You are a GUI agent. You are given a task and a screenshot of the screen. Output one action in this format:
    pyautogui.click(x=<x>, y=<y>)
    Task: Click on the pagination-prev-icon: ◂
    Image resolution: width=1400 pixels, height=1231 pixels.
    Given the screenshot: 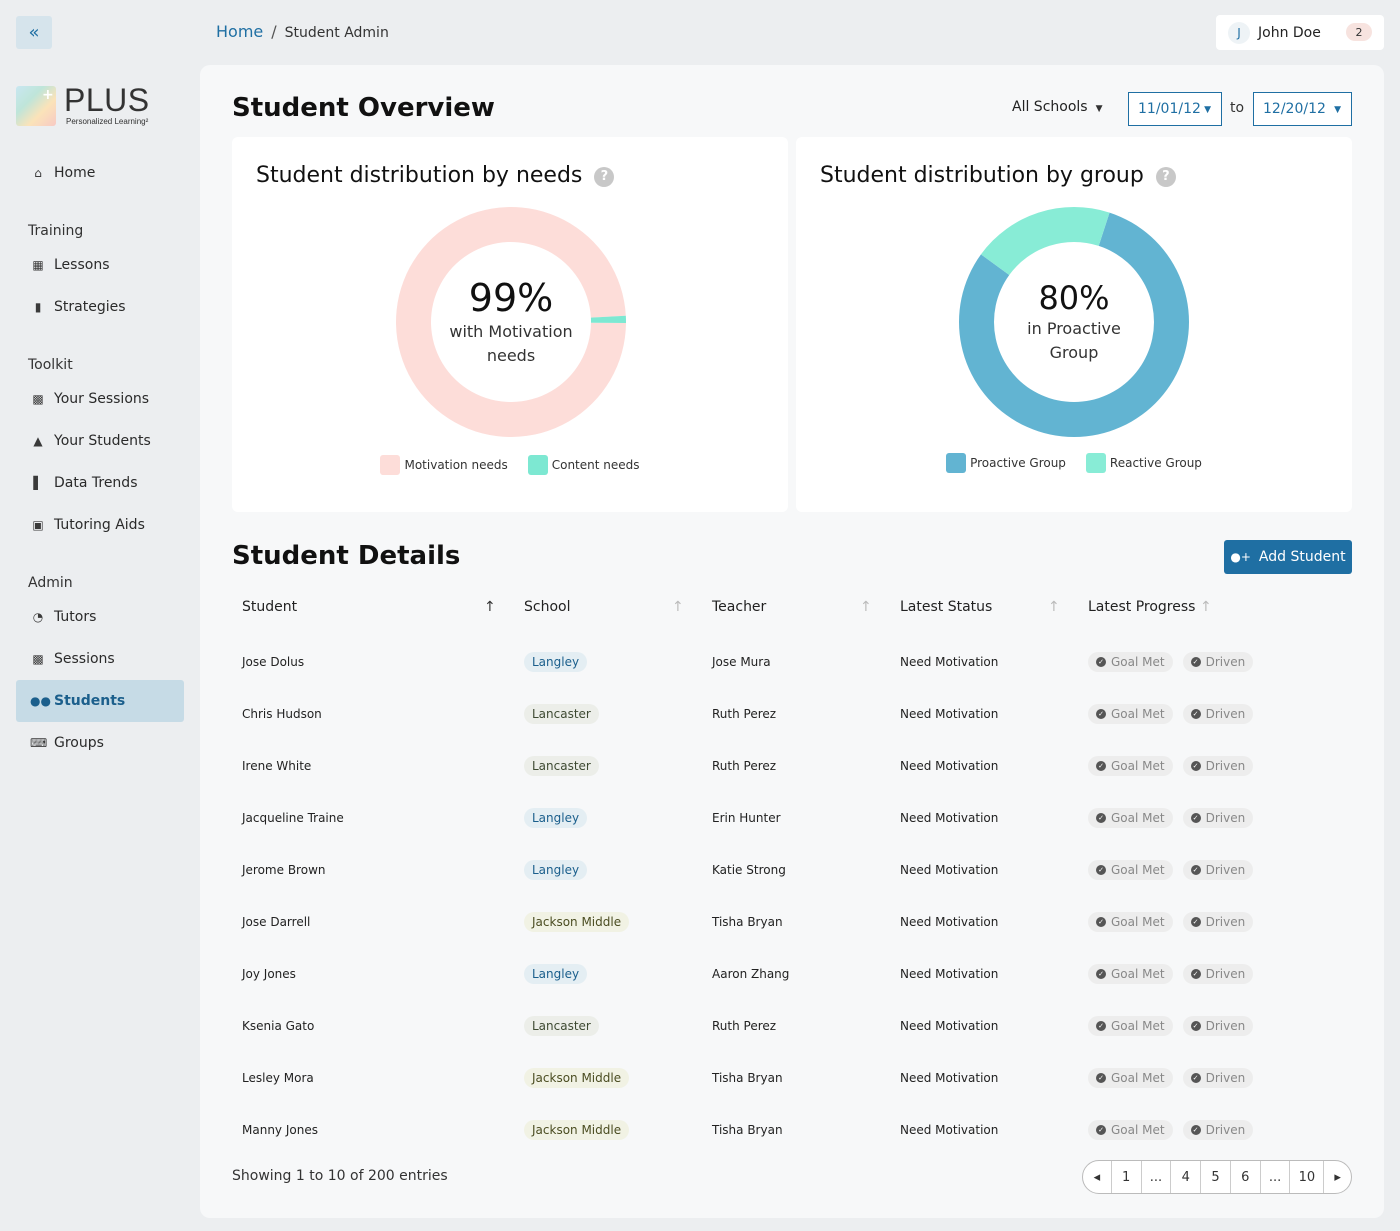 What is the action you would take?
    pyautogui.click(x=1097, y=1177)
    